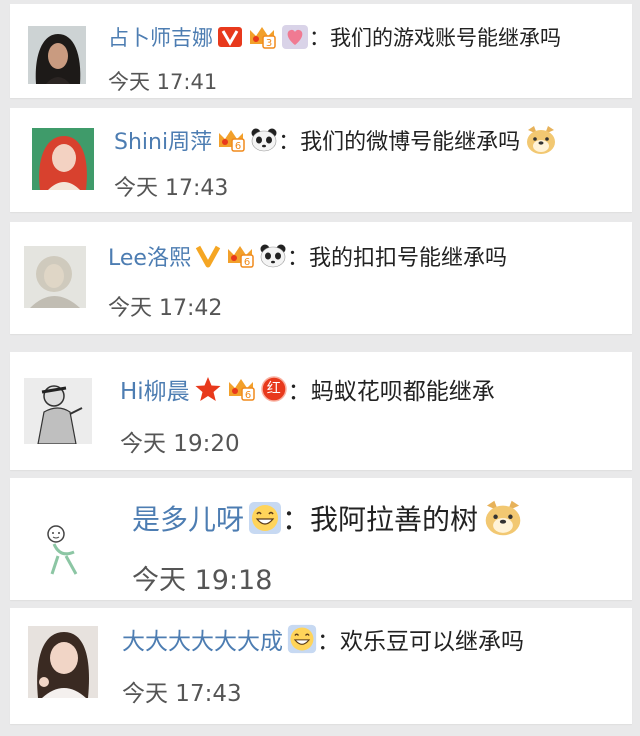 Image resolution: width=640 pixels, height=736 pixels. I want to click on comment-item: Lee洛熙 6 ： 我的扣扣号能继承吗 今天 17:42, so click(321, 278).